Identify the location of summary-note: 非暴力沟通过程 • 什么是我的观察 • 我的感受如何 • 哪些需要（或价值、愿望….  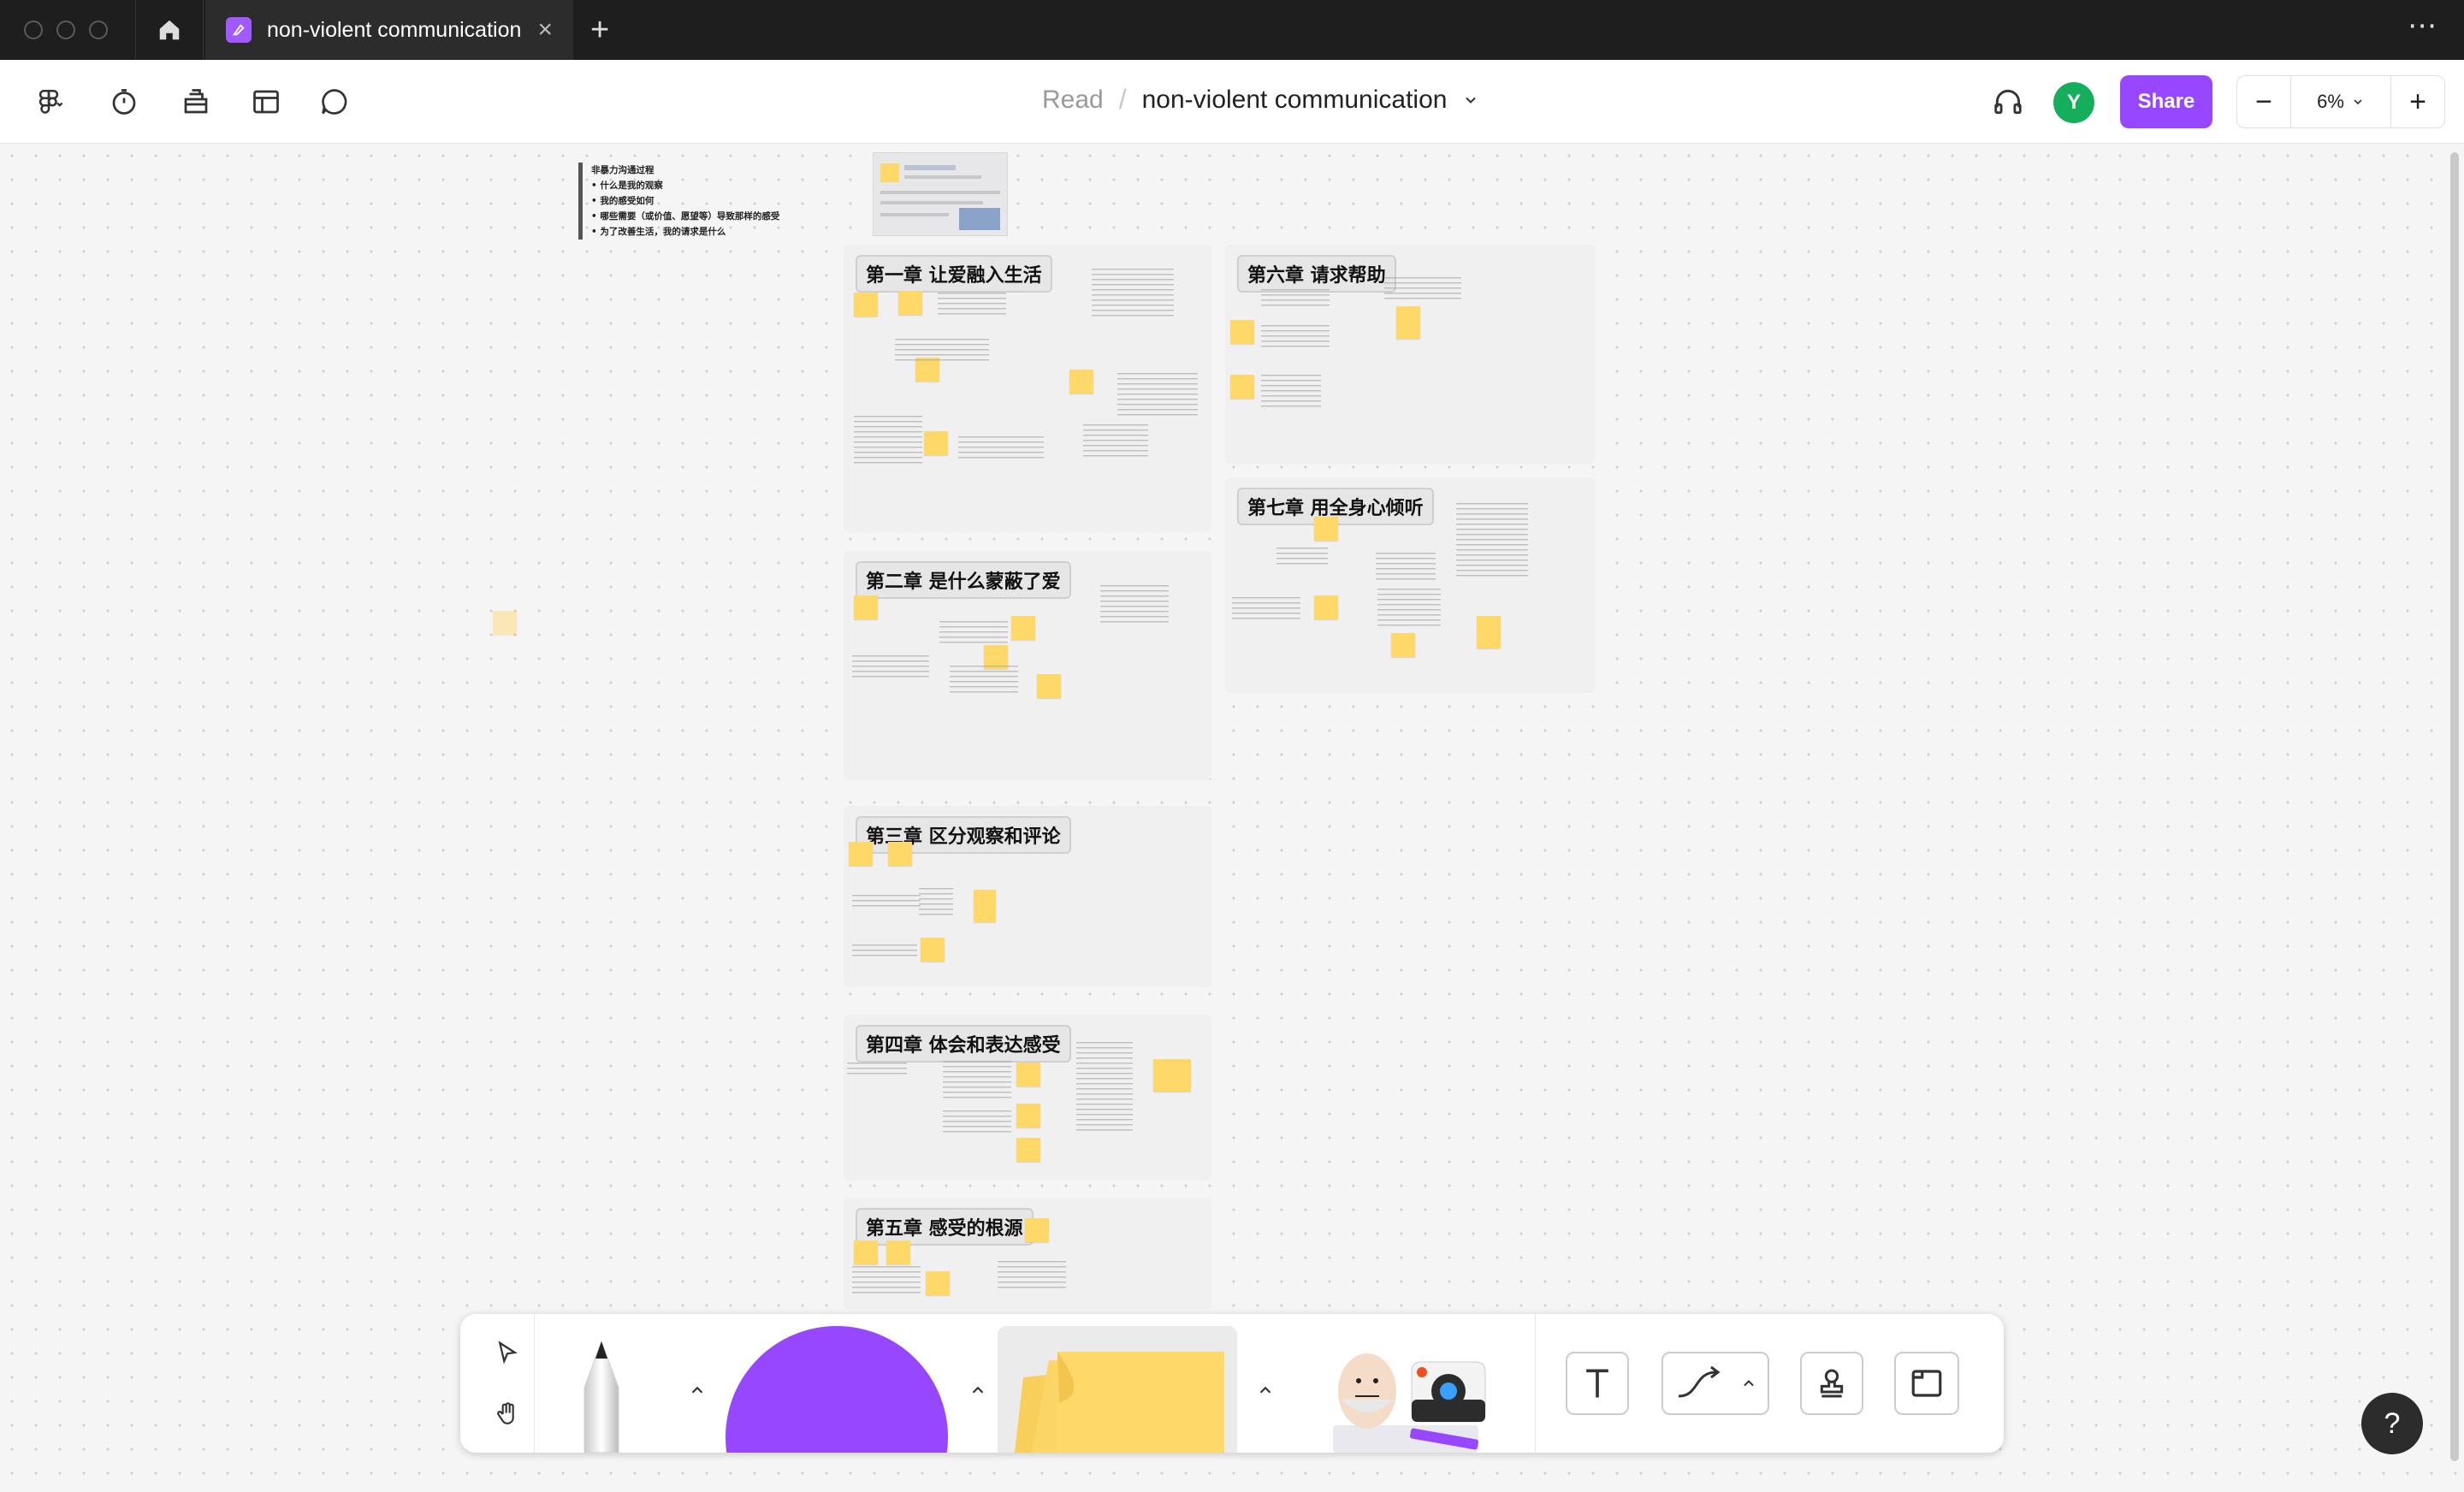
(678, 201).